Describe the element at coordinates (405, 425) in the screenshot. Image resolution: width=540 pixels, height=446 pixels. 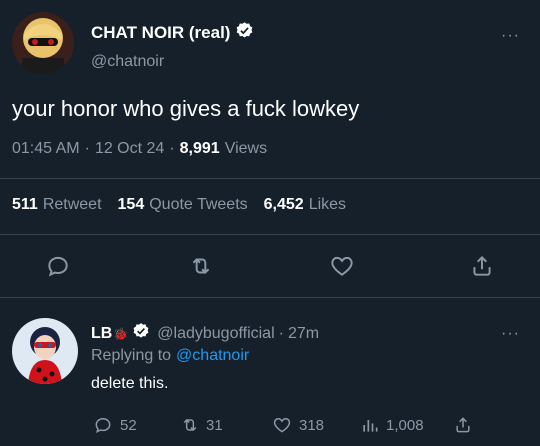
I see `views-count: 1,008` at that location.